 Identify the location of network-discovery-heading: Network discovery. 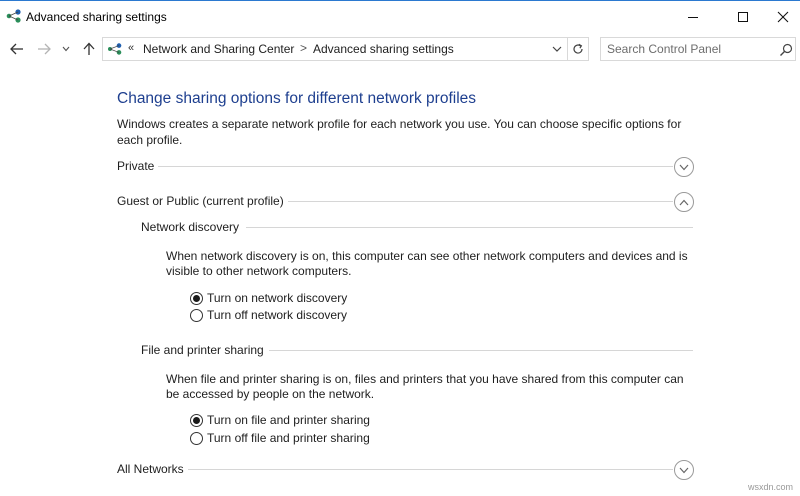
(417, 228).